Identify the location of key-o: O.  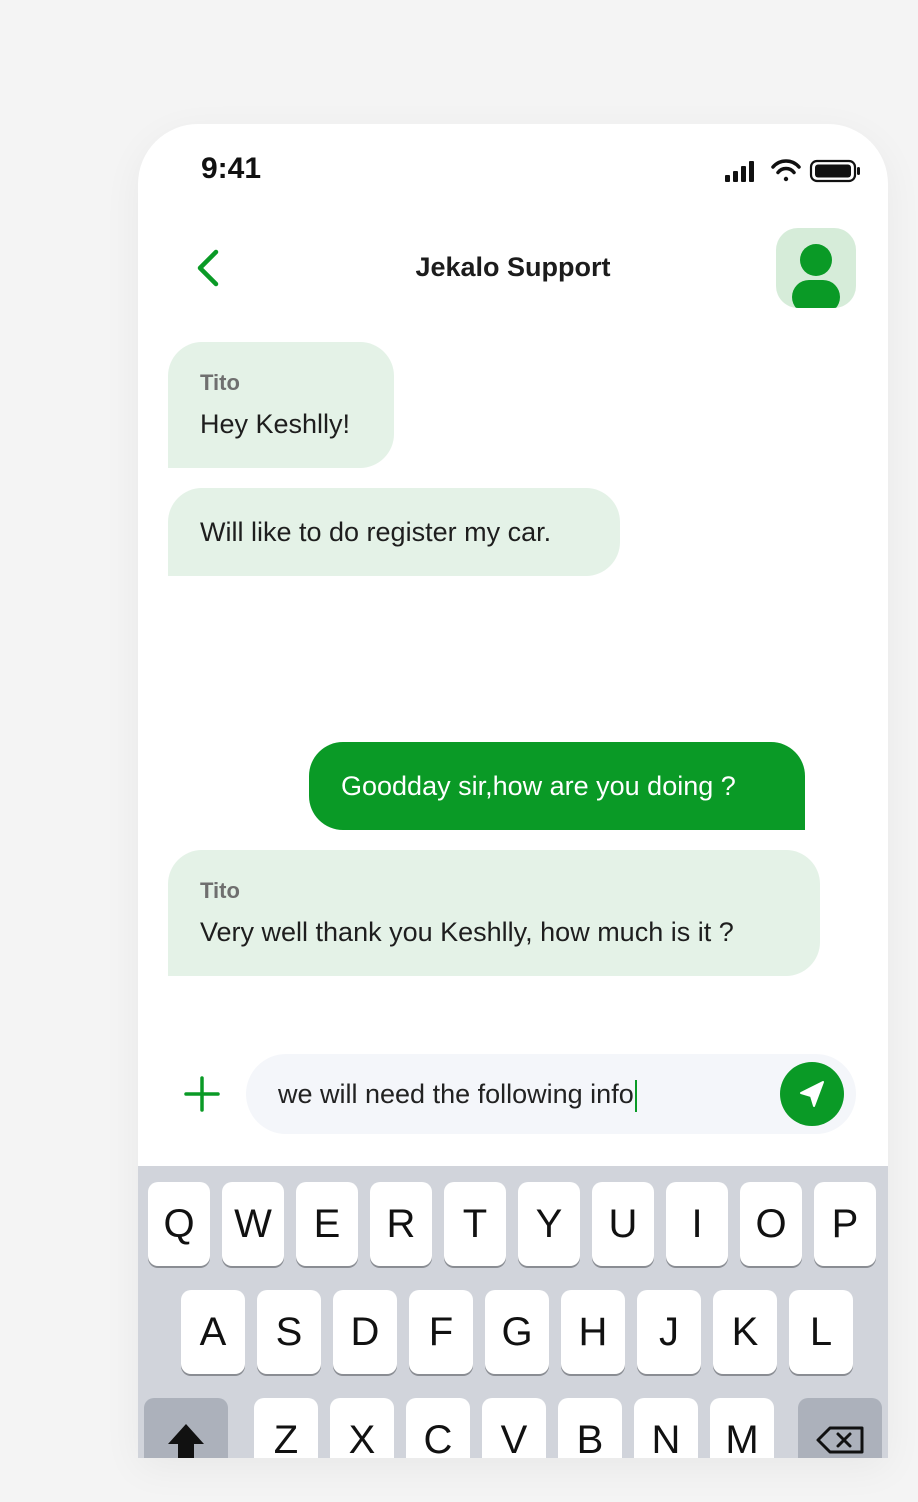
(771, 1224).